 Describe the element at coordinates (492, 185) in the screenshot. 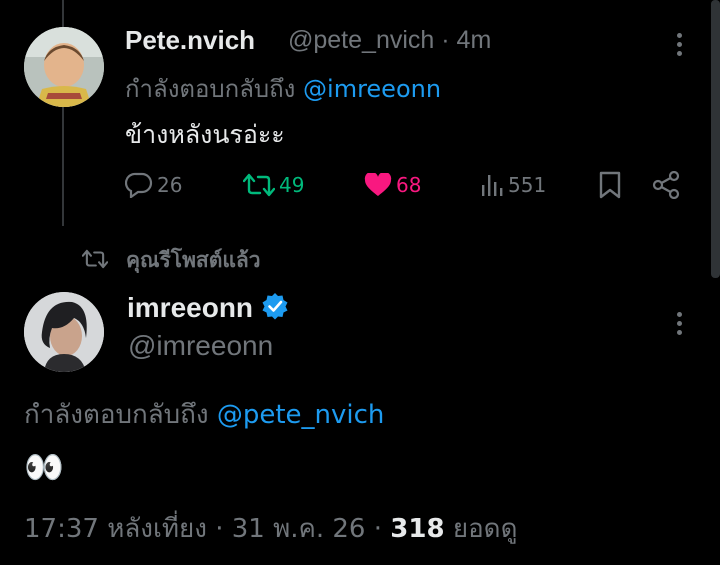

I see `views-icon` at that location.